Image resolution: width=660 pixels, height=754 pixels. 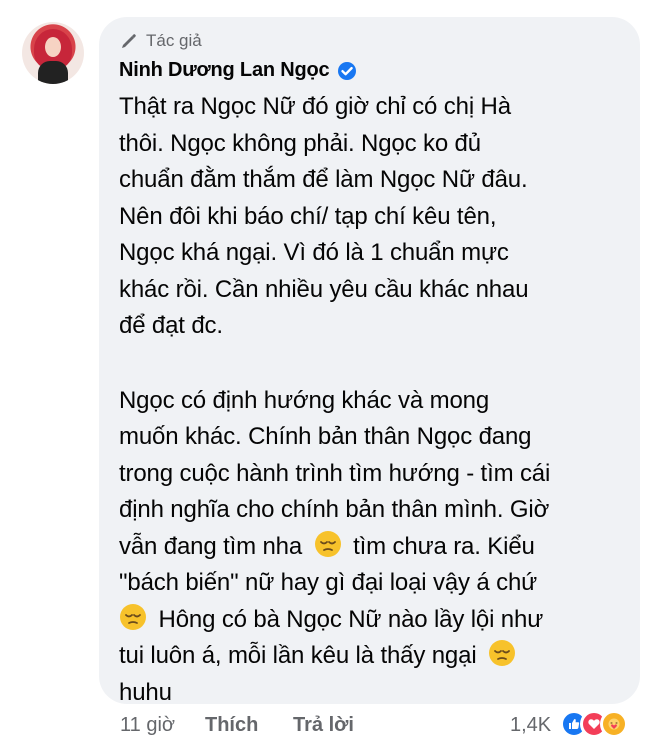 I want to click on author-badge: Tác giả, so click(x=160, y=41).